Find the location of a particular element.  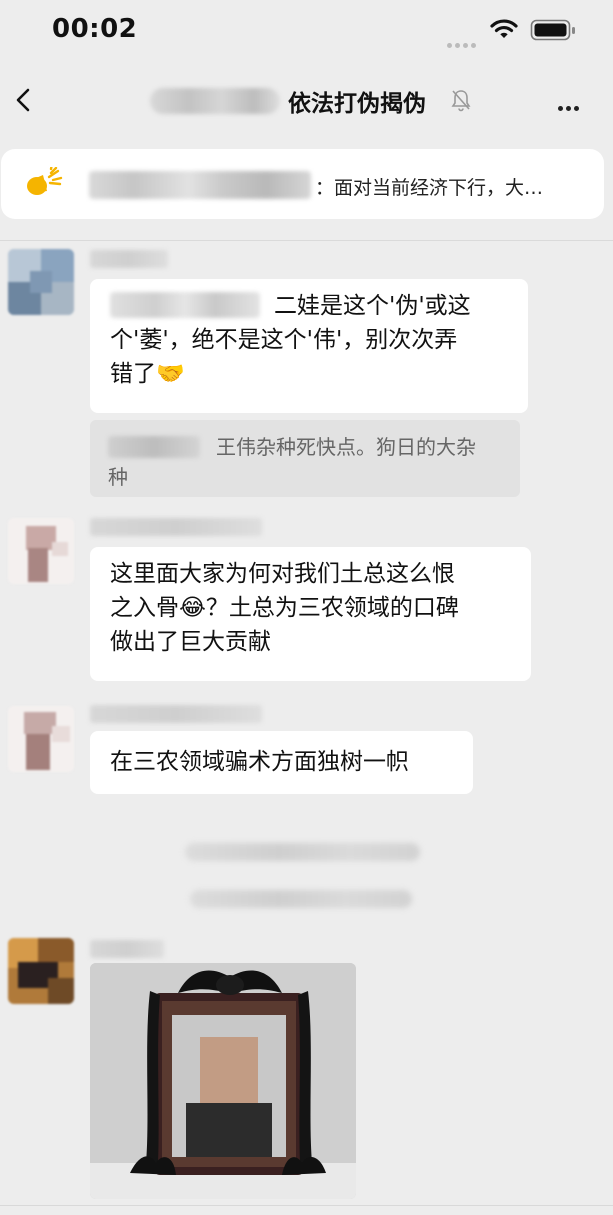

message-bubble: 在三农领域骗术方面独树一帜 is located at coordinates (281, 762).